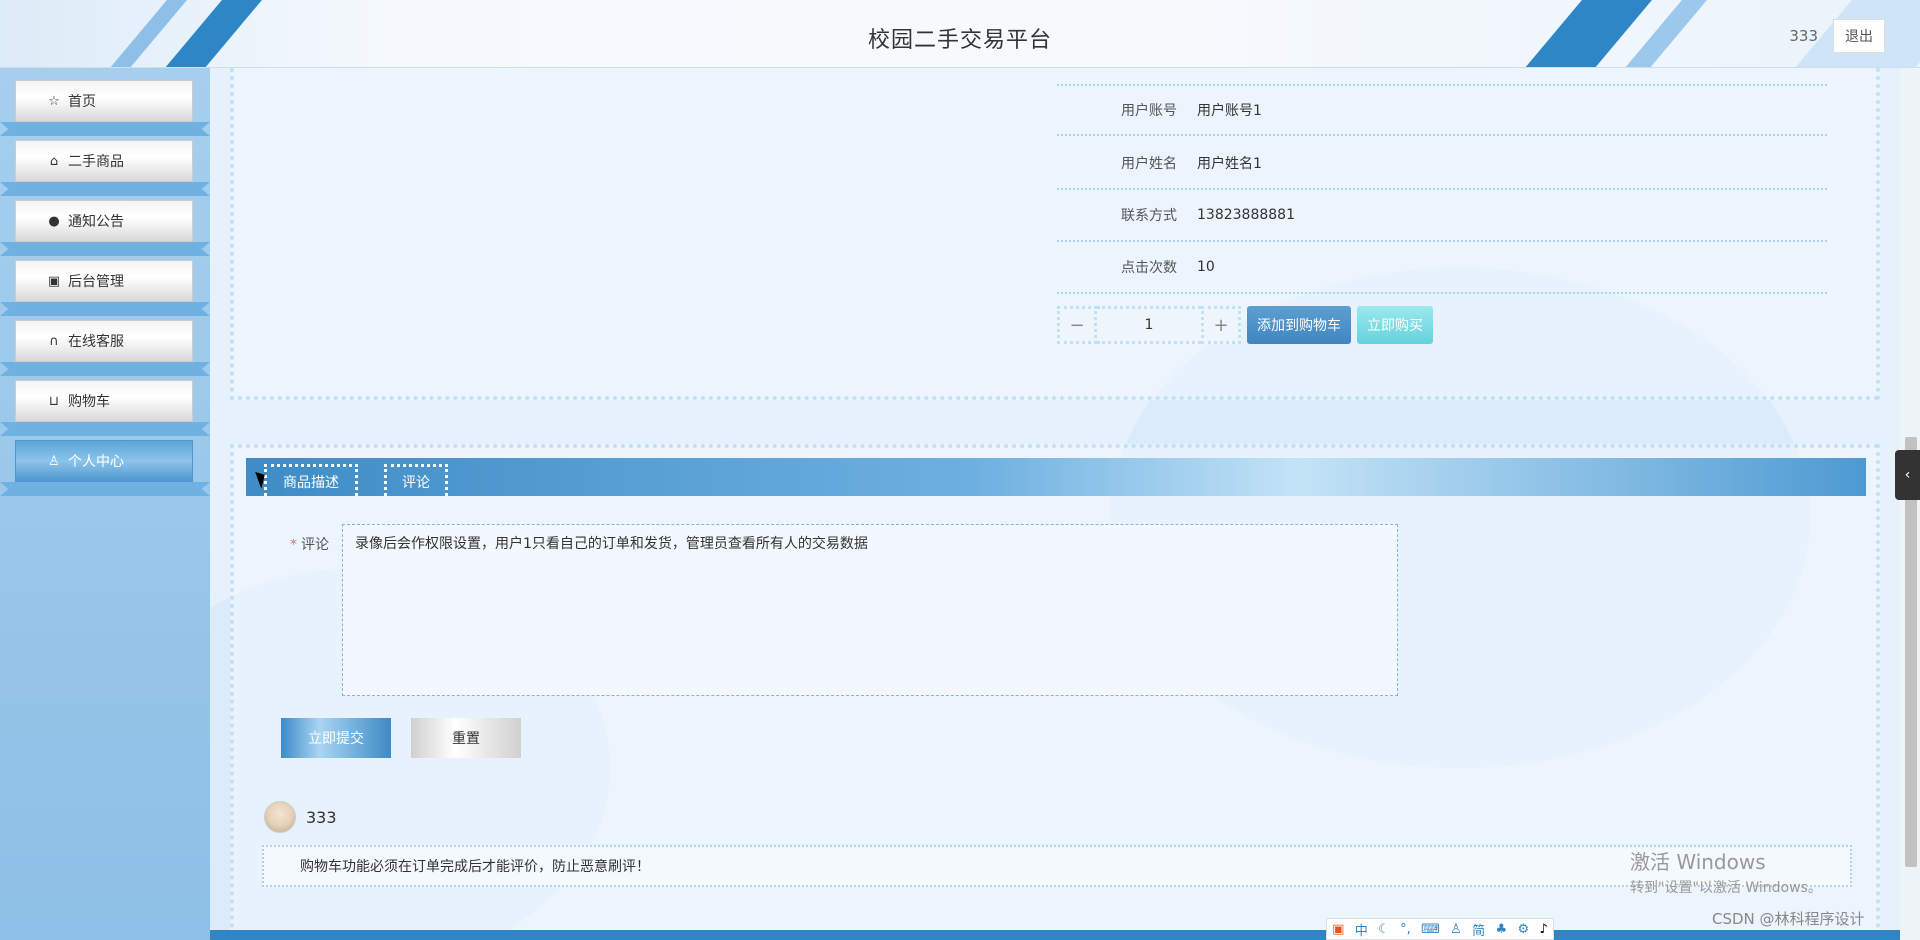 This screenshot has width=1920, height=940. Describe the element at coordinates (82, 102) in the screenshot. I see `sidebar-item-label: 首页` at that location.